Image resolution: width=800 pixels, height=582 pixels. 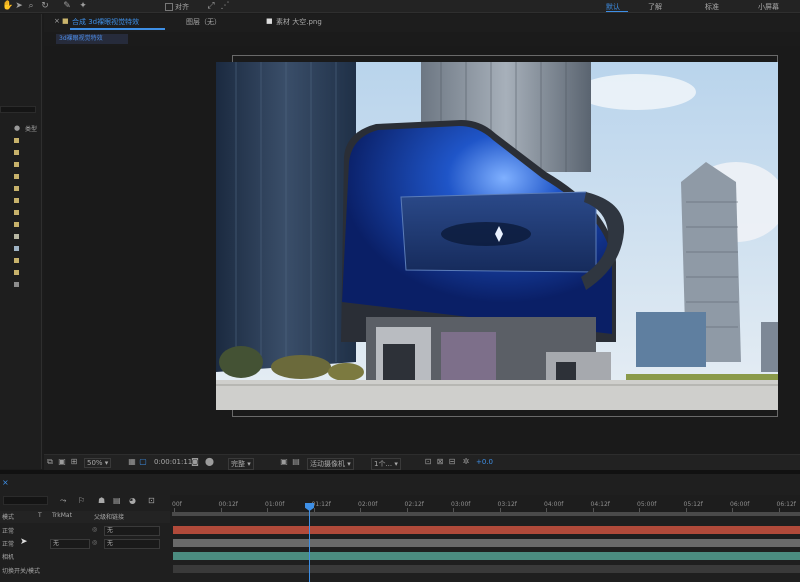 I want to click on pixel-aspect-icon: ⊡, so click(x=428, y=462).